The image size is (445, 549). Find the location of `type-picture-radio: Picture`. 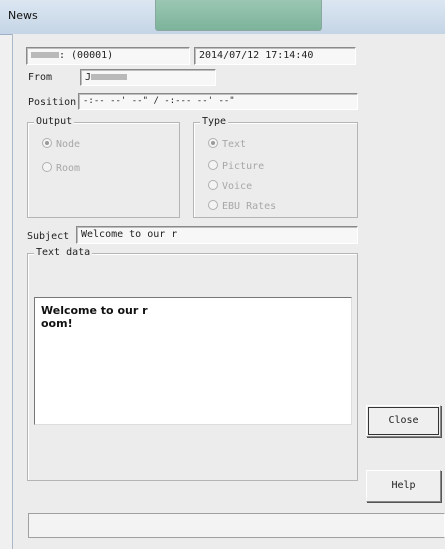

type-picture-radio: Picture is located at coordinates (236, 166).